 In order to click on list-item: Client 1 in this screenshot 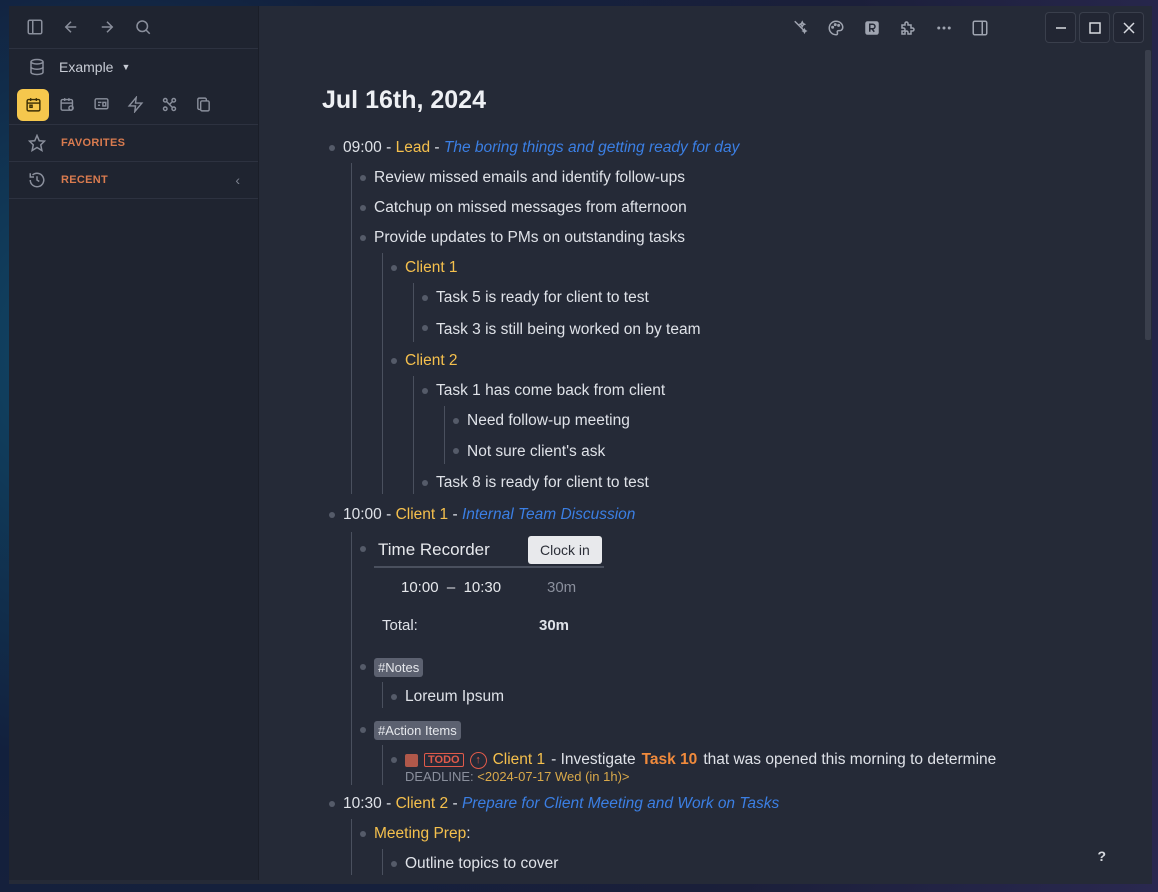, I will do `click(756, 268)`.